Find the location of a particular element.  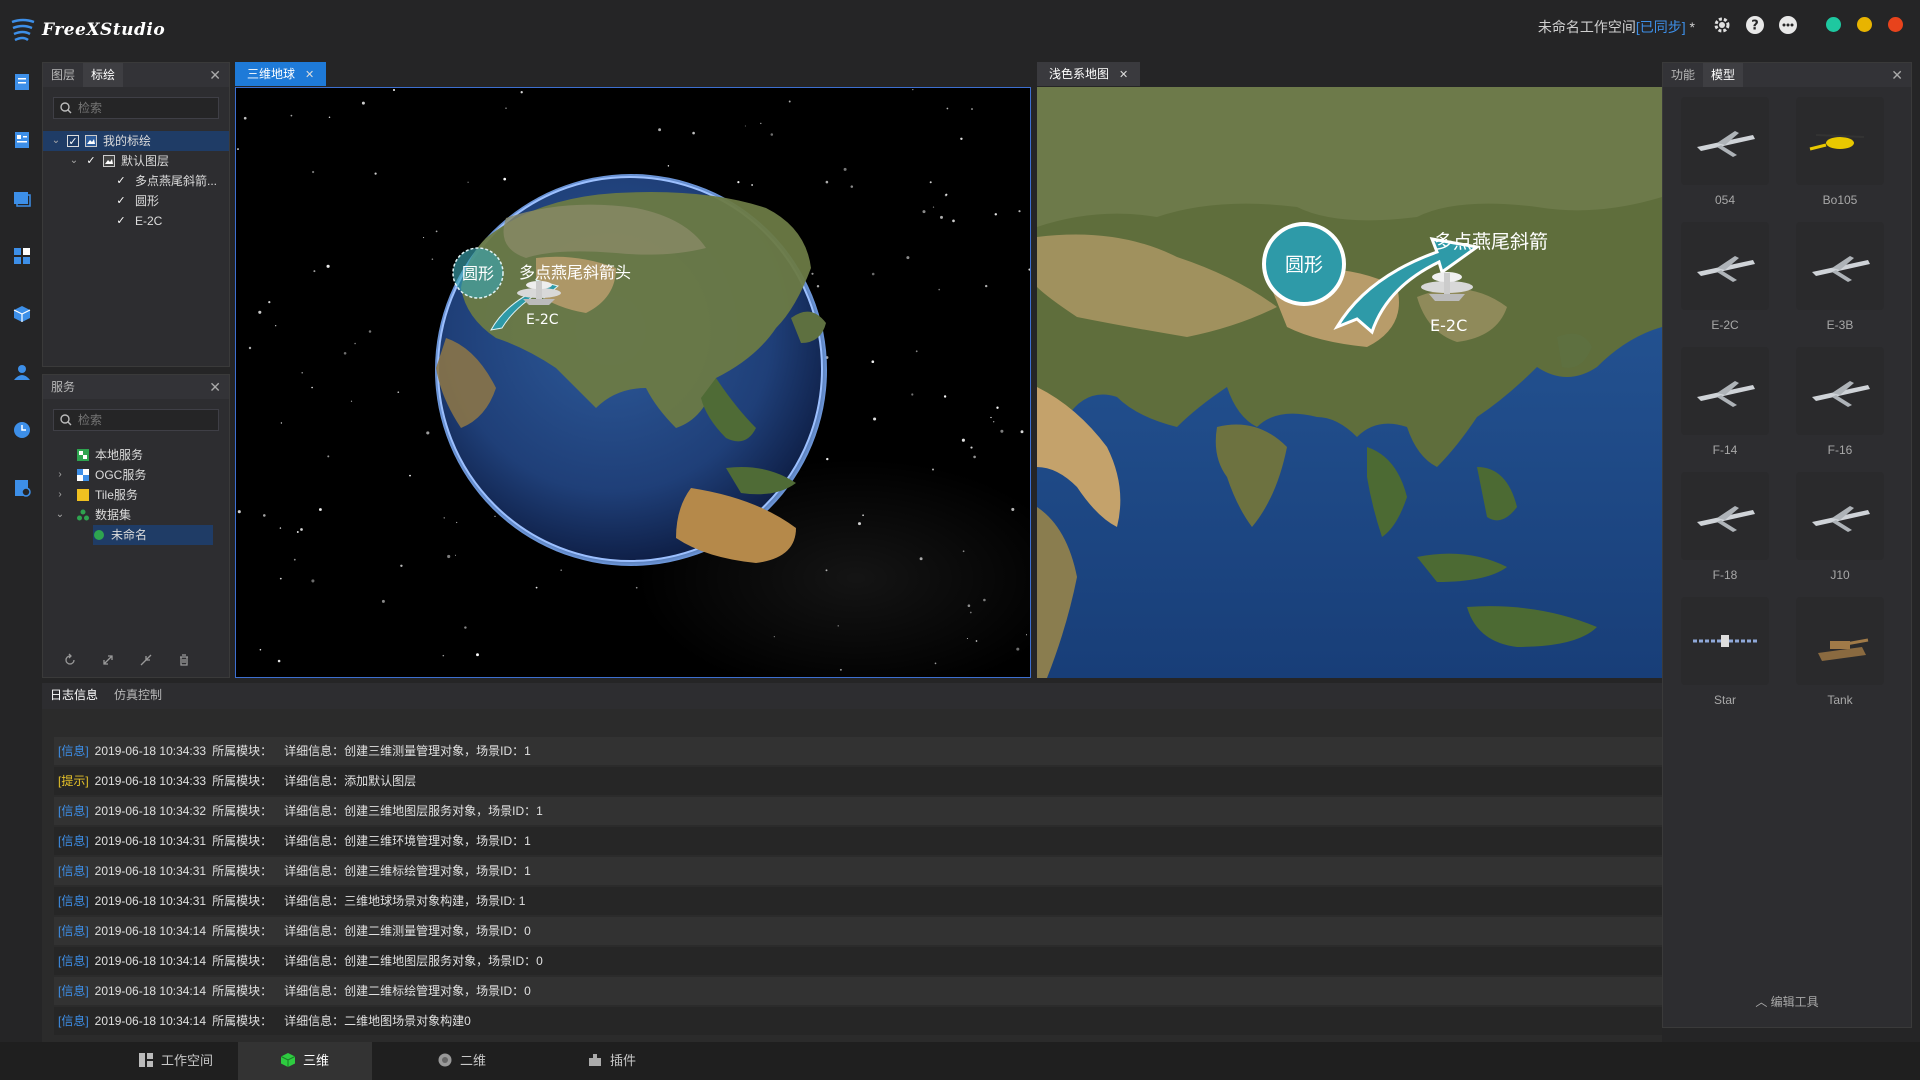

window-dot-green is located at coordinates (1833, 24).